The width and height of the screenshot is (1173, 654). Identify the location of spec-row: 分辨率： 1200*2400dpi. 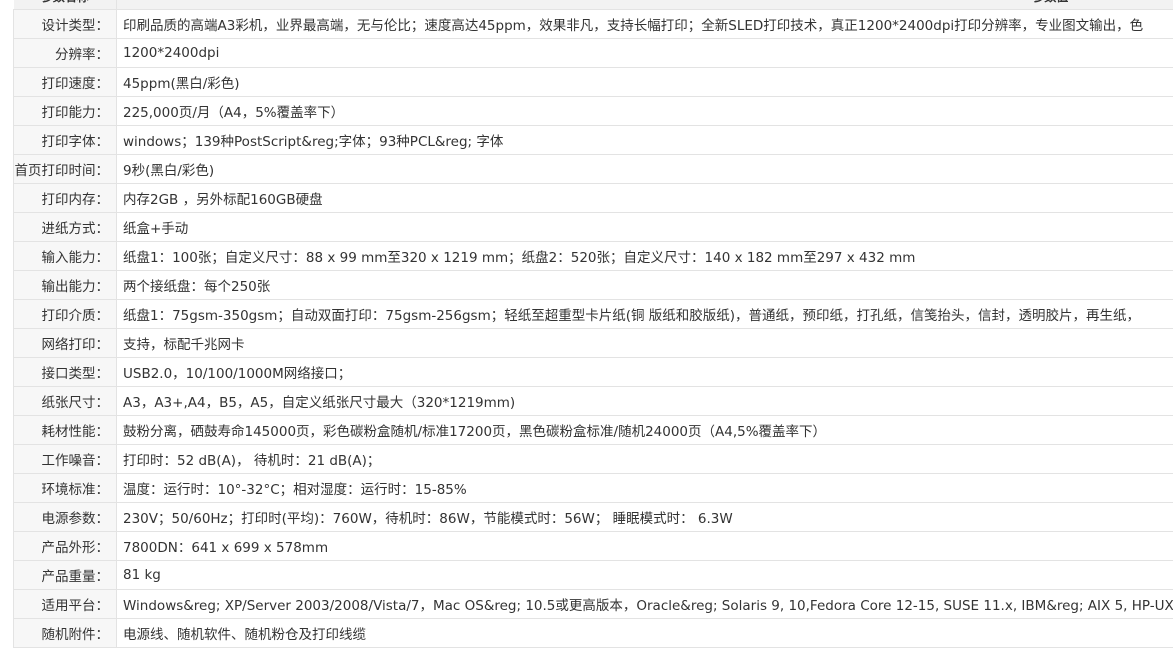
(593, 53).